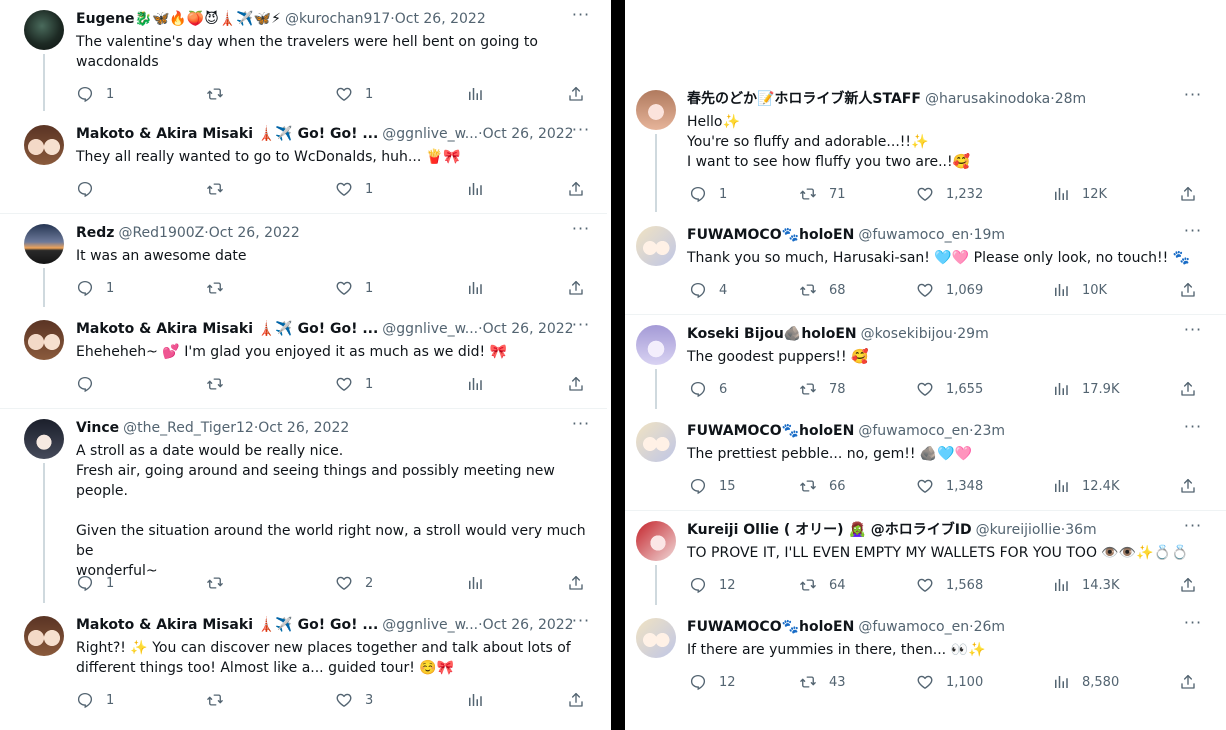 The image size is (1226, 730). Describe the element at coordinates (178, 19) in the screenshot. I see `display-name: Eugene🐉🦋🔥🍑😈🗼✈️🦋⚡` at that location.